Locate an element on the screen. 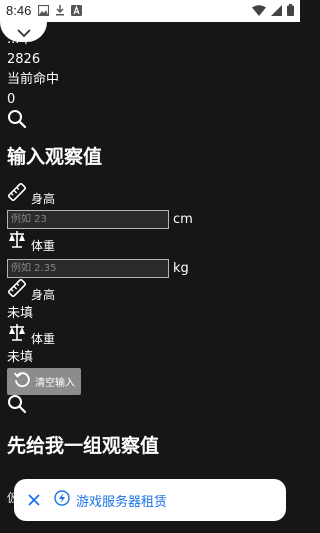 This screenshot has height=533, width=320. search-button is located at coordinates (152, 121).